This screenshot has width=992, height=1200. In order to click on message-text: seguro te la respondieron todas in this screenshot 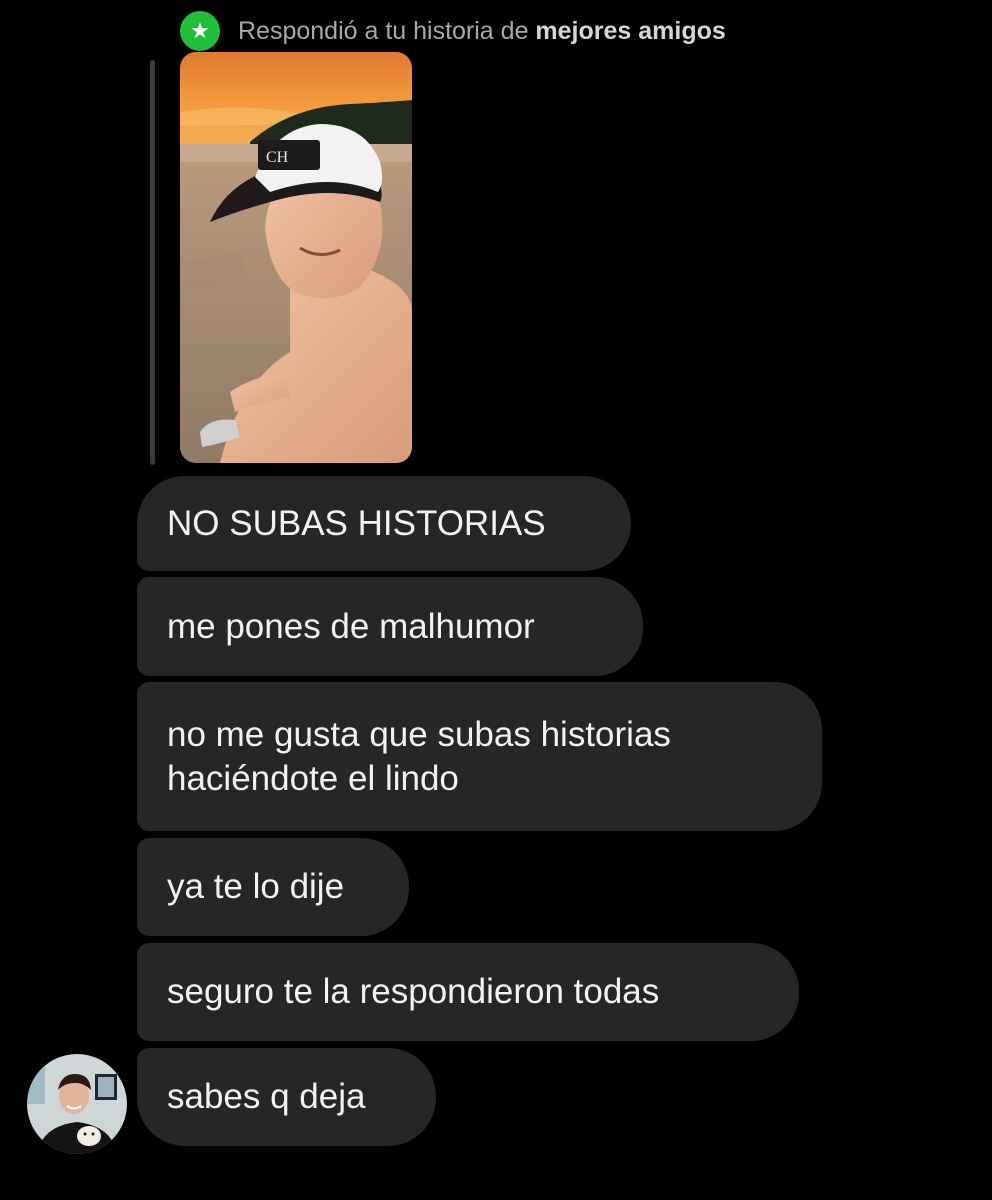, I will do `click(413, 991)`.